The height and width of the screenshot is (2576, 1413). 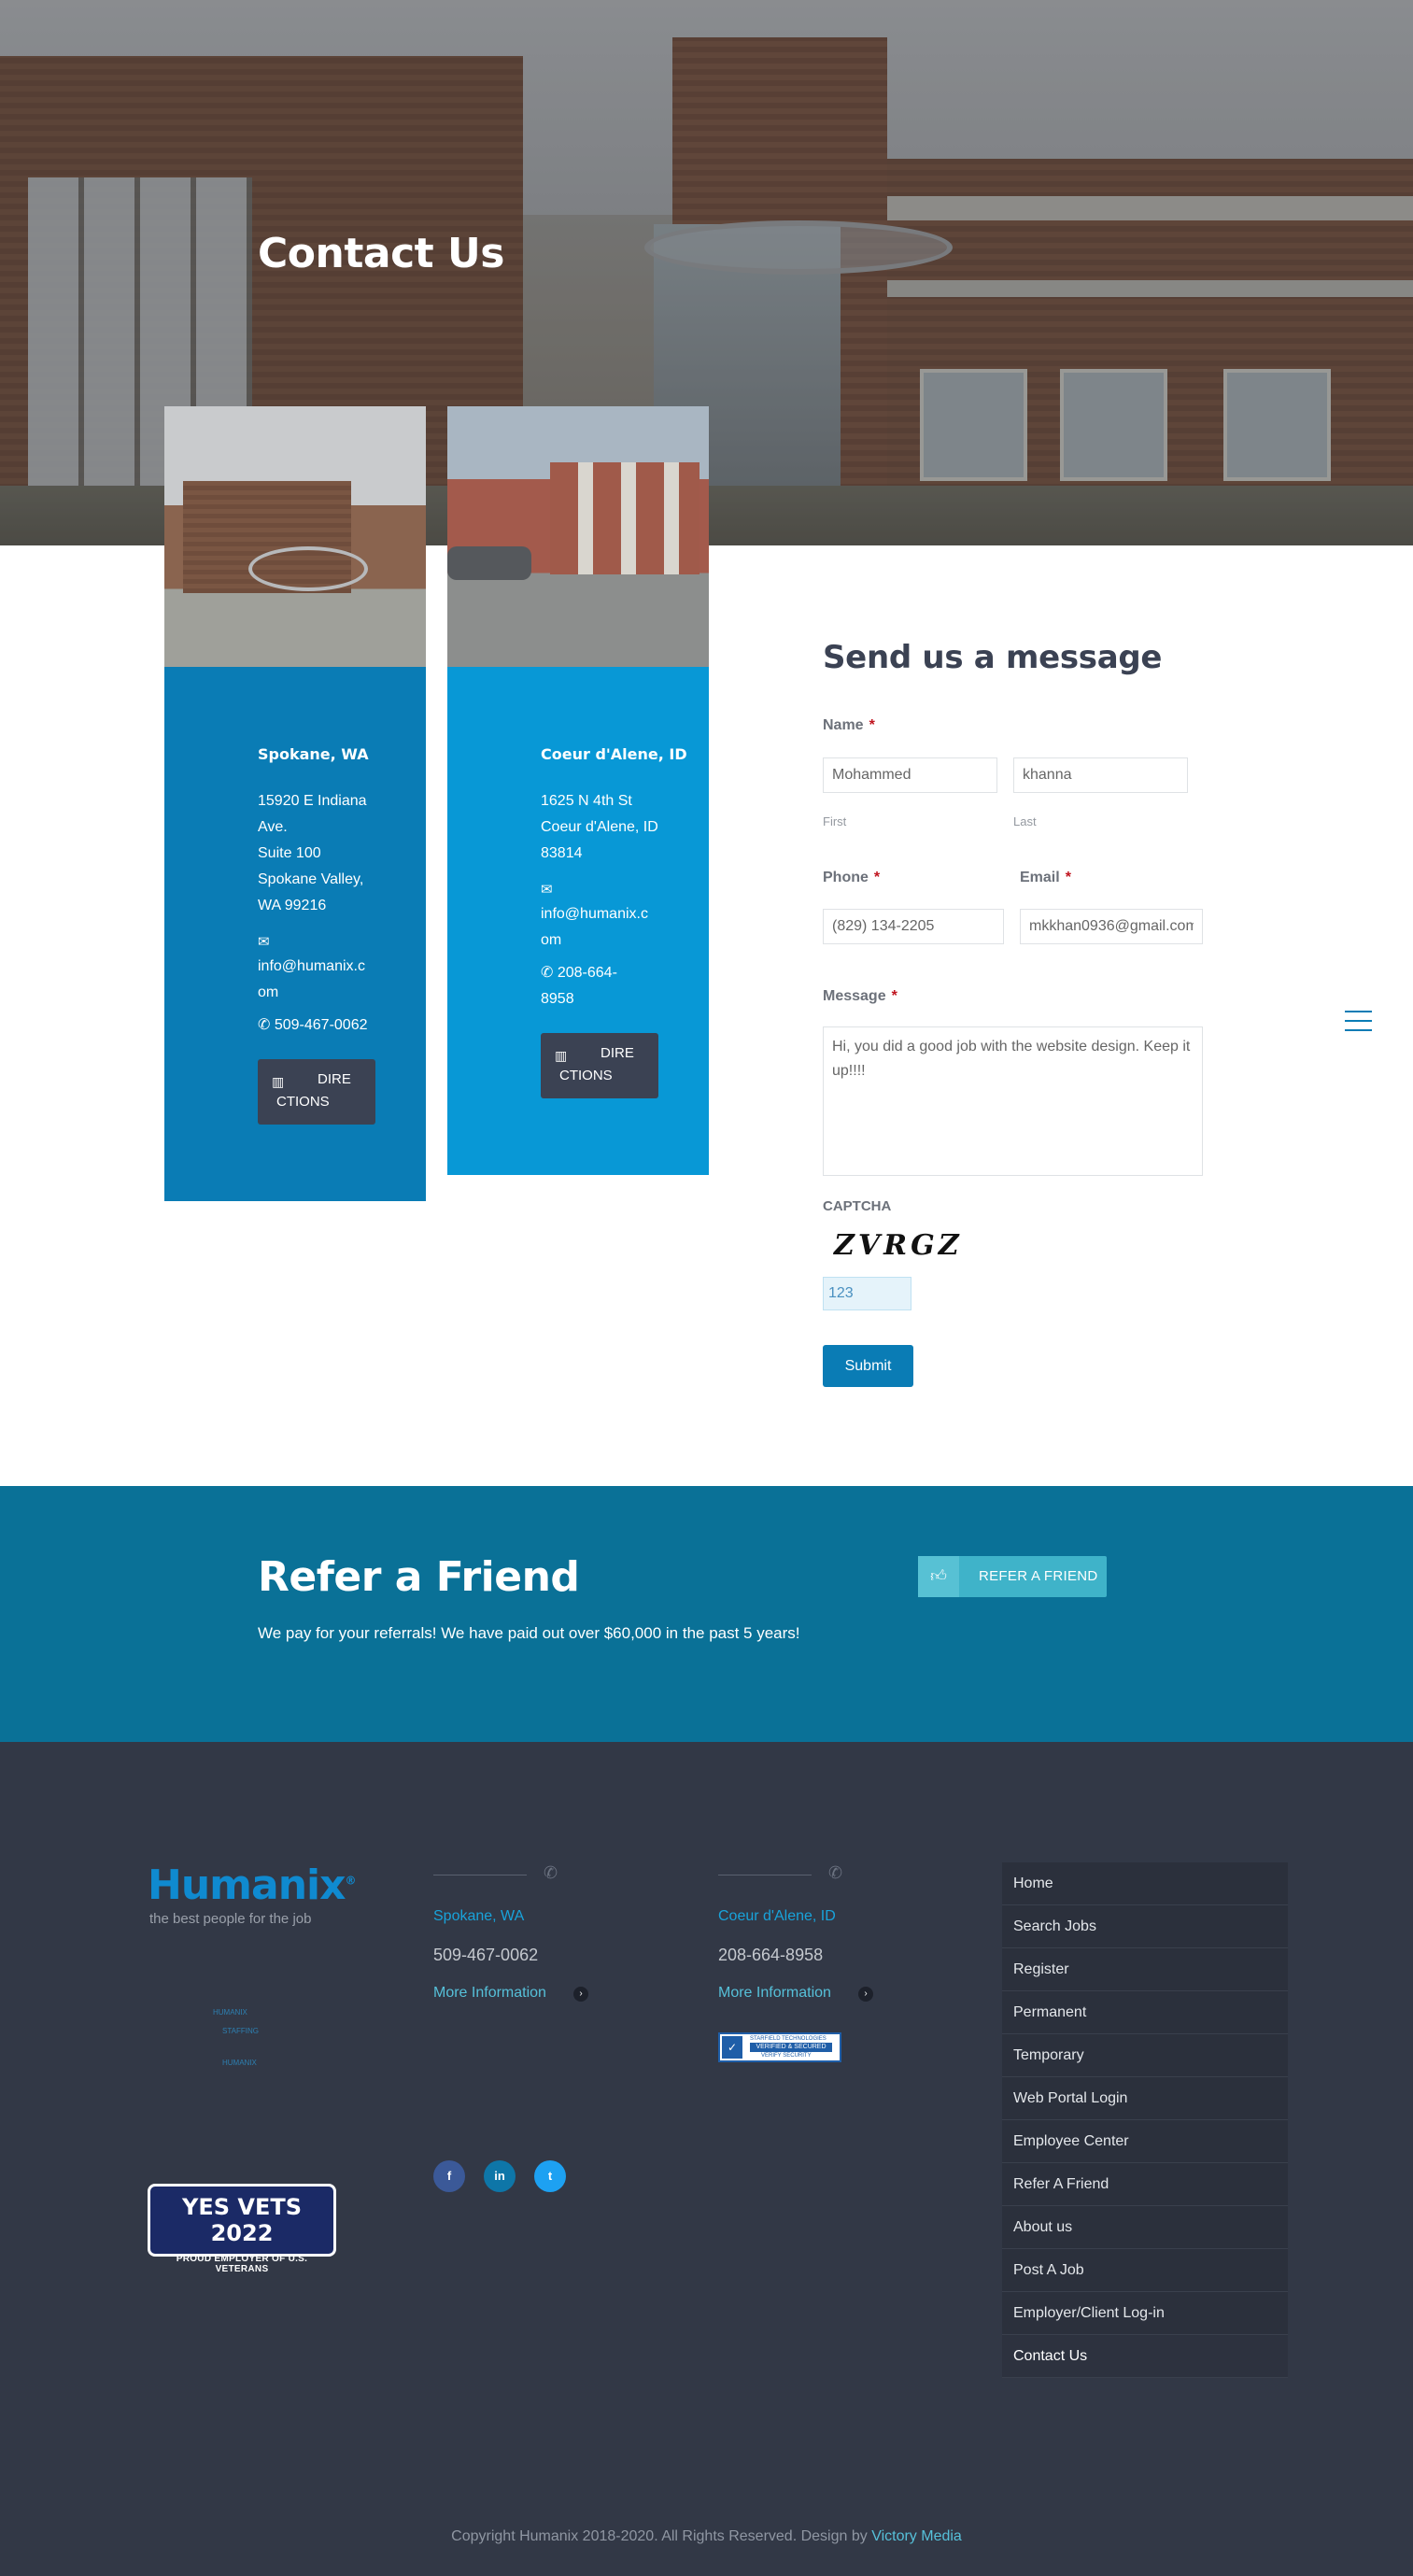 I want to click on badge-text: STARFIELD TECHNOLOGIES, so click(x=789, y=2039).